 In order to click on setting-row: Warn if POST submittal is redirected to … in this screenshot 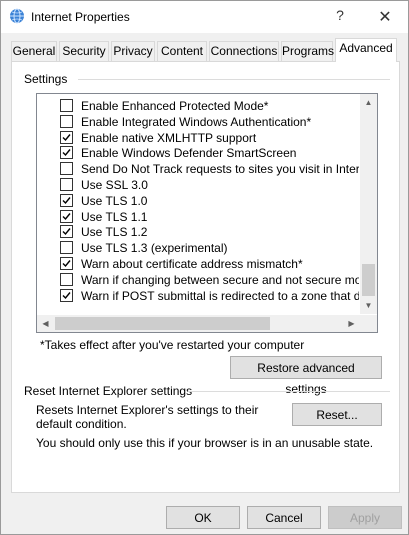, I will do `click(198, 296)`.